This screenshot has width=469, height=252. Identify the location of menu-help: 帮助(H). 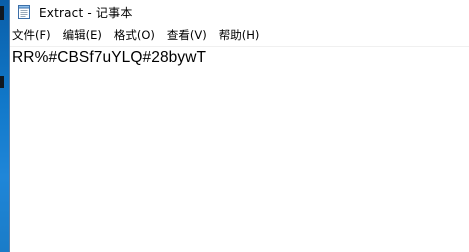
(239, 35).